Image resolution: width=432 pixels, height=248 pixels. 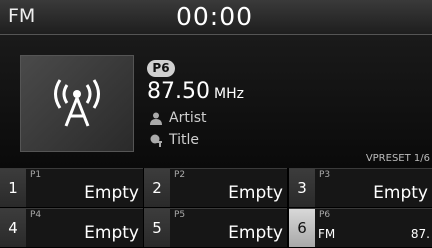 What do you see at coordinates (302, 188) in the screenshot?
I see `preset-number: 3` at bounding box center [302, 188].